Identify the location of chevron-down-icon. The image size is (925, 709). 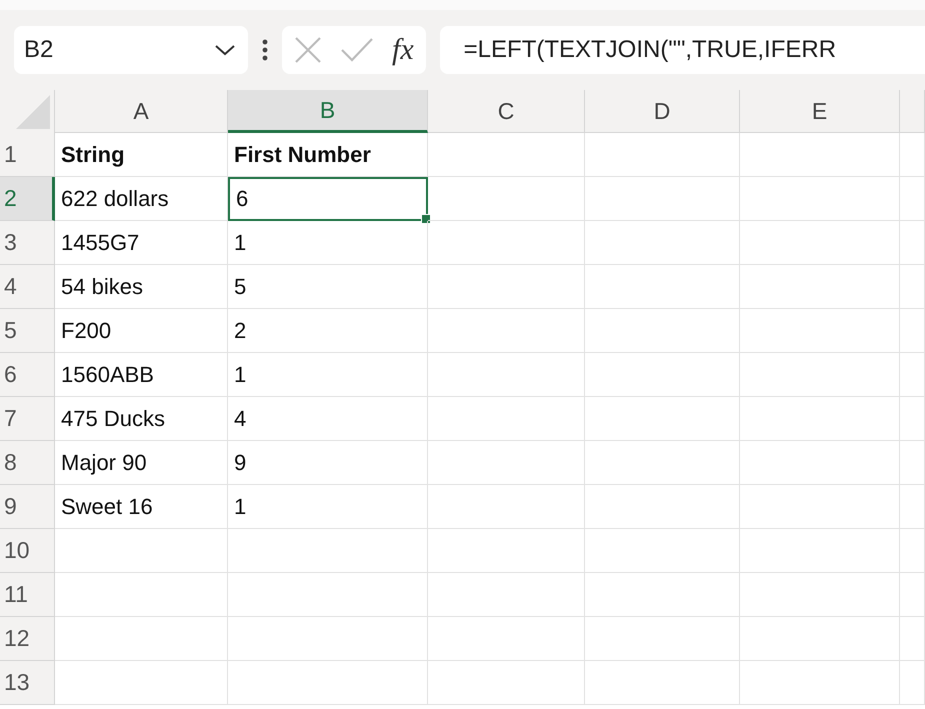
(225, 50).